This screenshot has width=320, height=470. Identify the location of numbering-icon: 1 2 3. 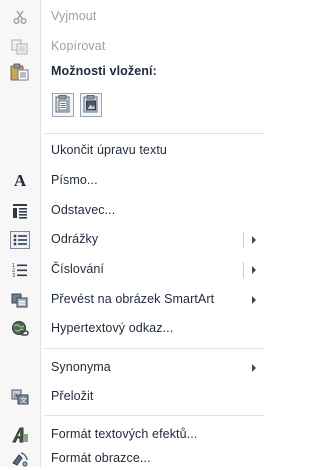
(20, 270).